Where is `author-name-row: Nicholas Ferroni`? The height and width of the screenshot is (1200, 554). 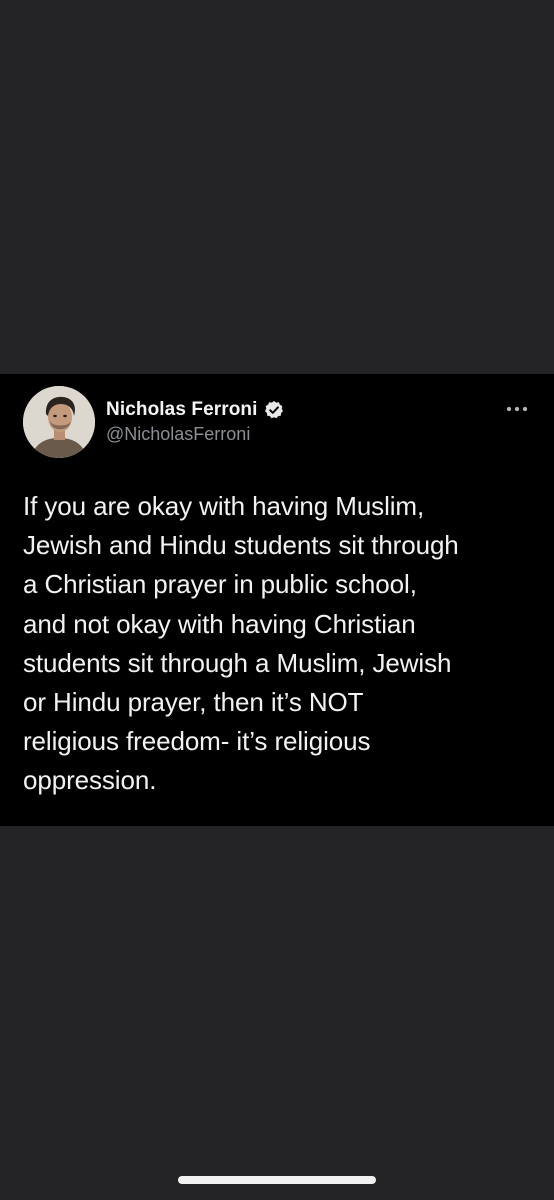
author-name-row: Nicholas Ferroni is located at coordinates (195, 410).